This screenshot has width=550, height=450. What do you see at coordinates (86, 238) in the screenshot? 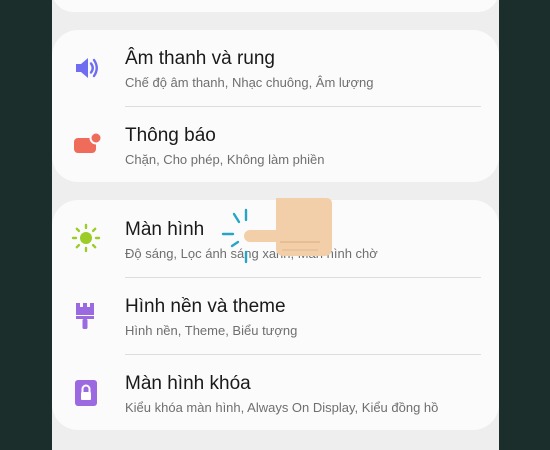
I see `brightness-icon` at bounding box center [86, 238].